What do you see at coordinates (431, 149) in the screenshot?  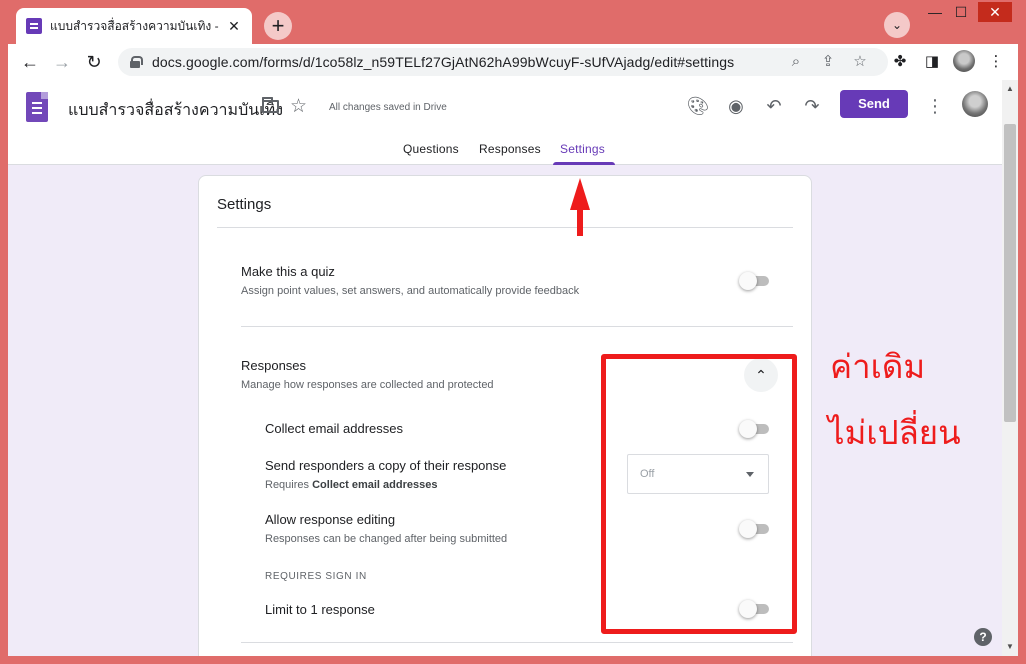 I see `tab-questions: Questions` at bounding box center [431, 149].